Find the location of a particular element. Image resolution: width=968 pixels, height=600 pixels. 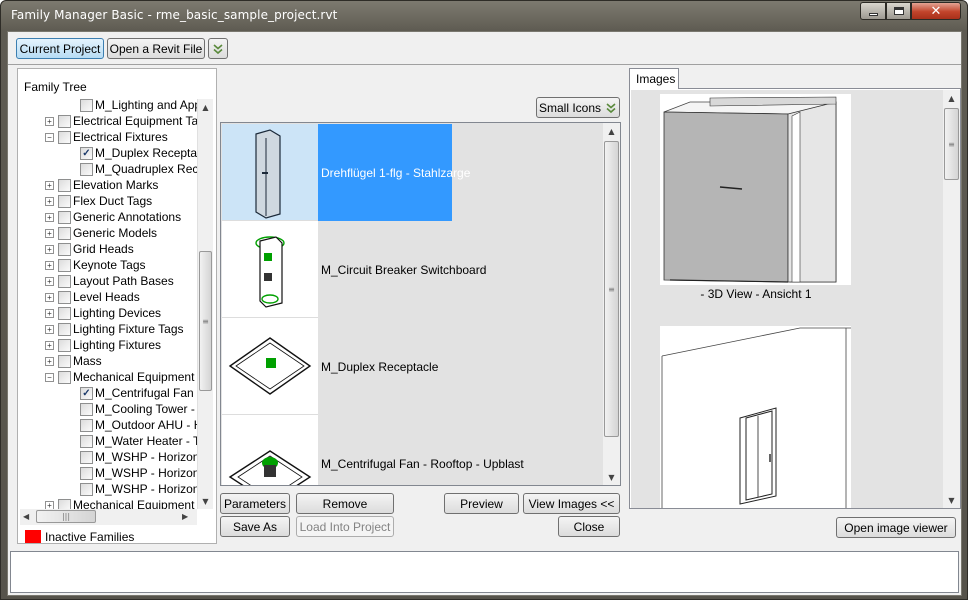

scroll-left-arrow-icon: ◀ is located at coordinates (26, 516).